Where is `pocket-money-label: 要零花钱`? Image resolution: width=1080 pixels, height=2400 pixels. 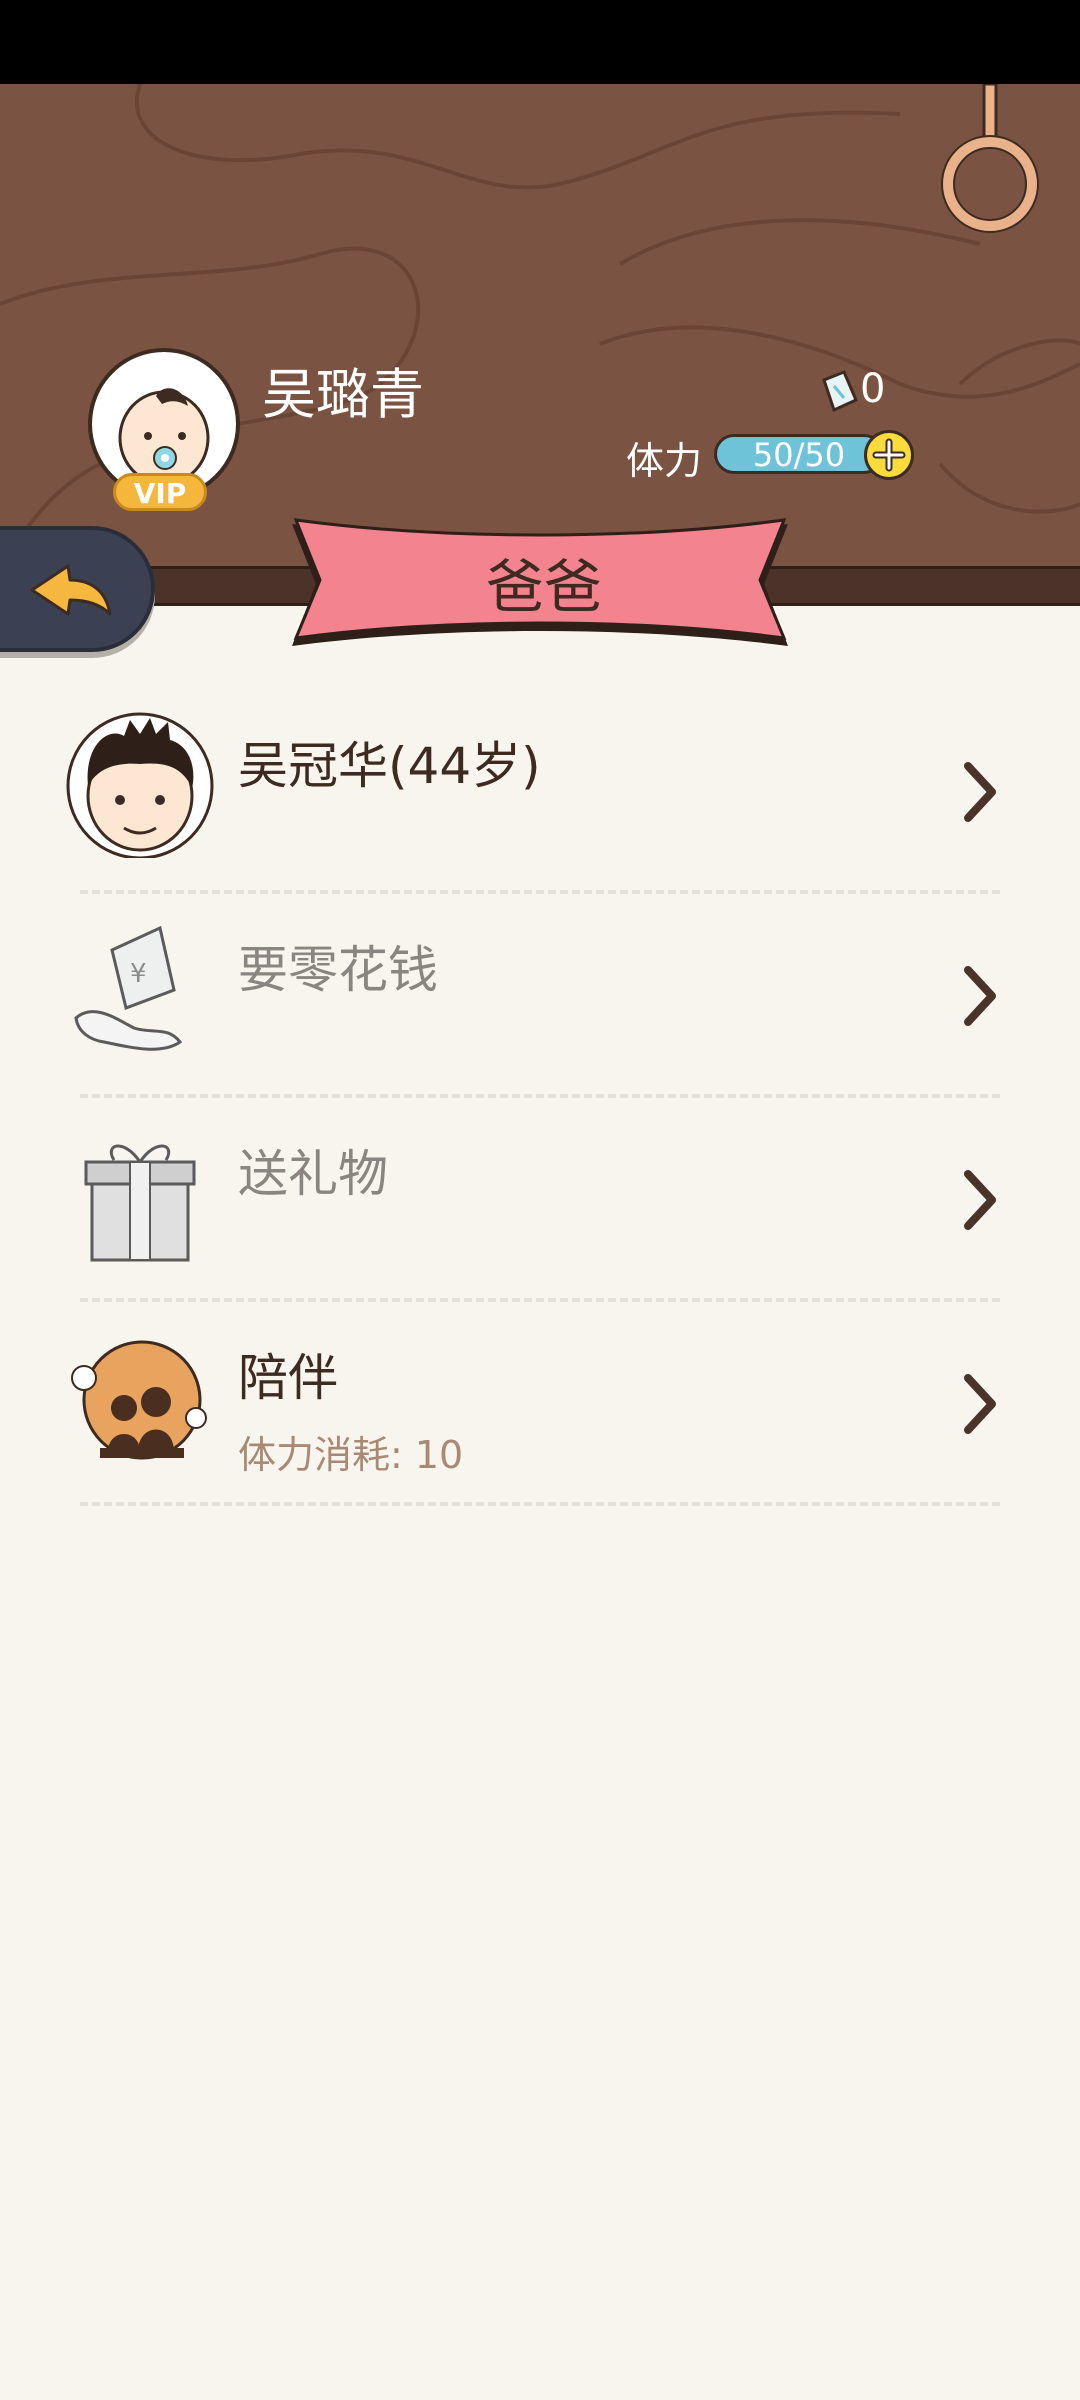 pocket-money-label: 要零花钱 is located at coordinates (338, 970).